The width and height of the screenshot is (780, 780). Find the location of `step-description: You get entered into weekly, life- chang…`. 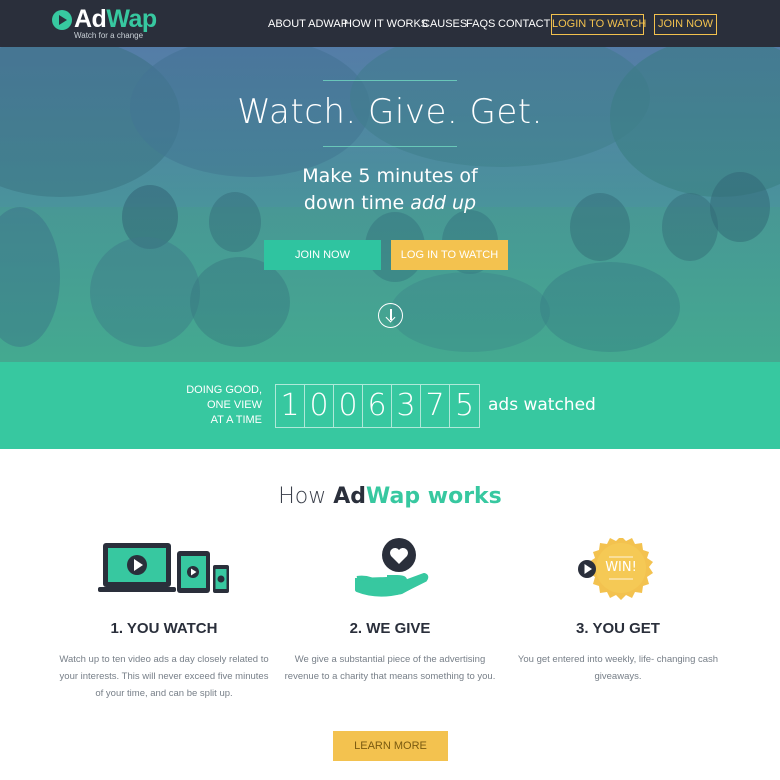

step-description: You get entered into weekly, life- chang… is located at coordinates (618, 668).